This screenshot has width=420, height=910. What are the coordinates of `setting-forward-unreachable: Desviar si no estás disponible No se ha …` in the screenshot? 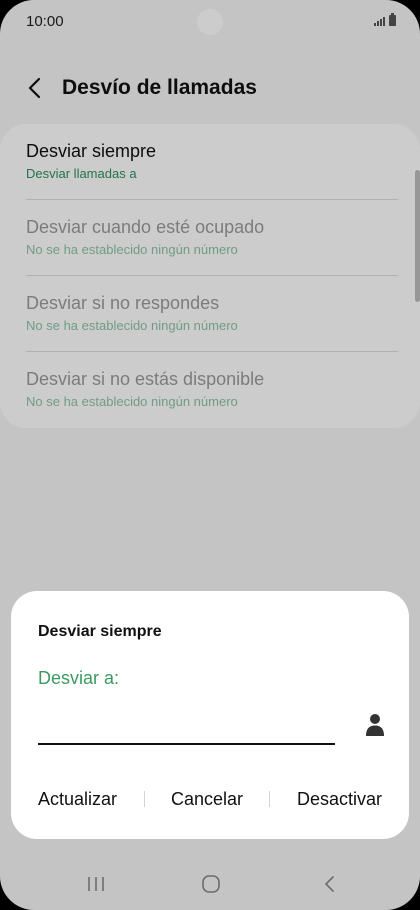 It's located at (212, 390).